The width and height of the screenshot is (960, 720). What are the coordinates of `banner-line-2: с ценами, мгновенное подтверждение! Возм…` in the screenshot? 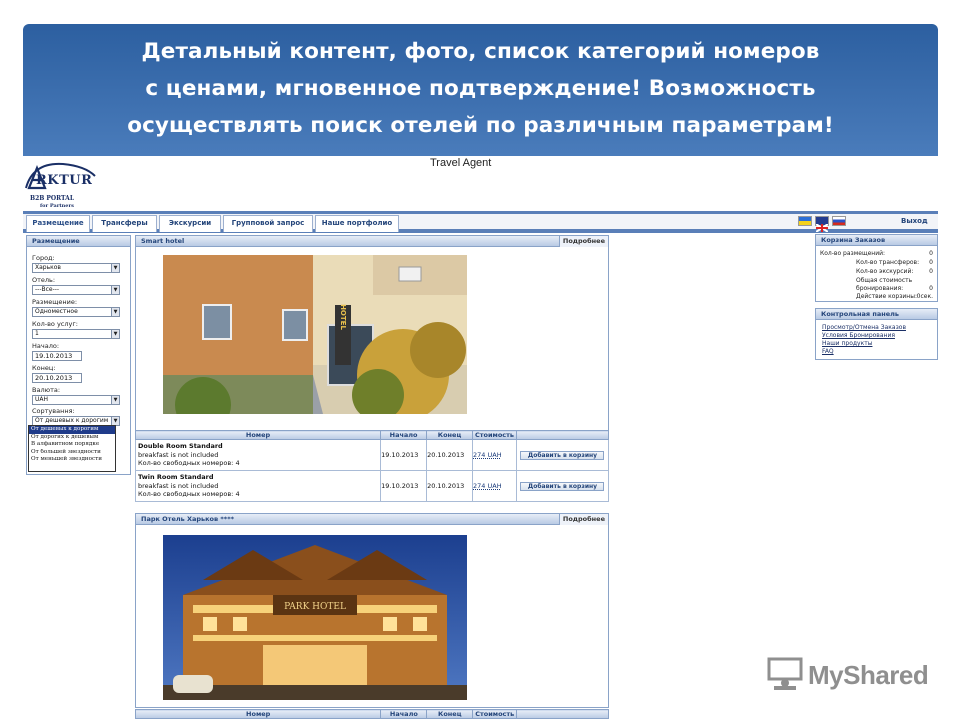 It's located at (480, 88).